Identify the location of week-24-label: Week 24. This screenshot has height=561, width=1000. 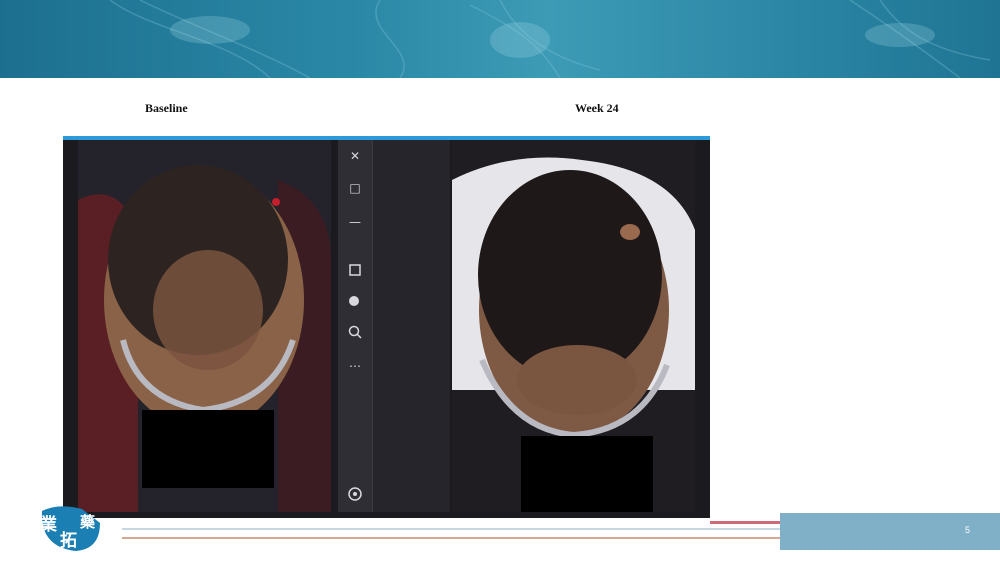
(597, 108).